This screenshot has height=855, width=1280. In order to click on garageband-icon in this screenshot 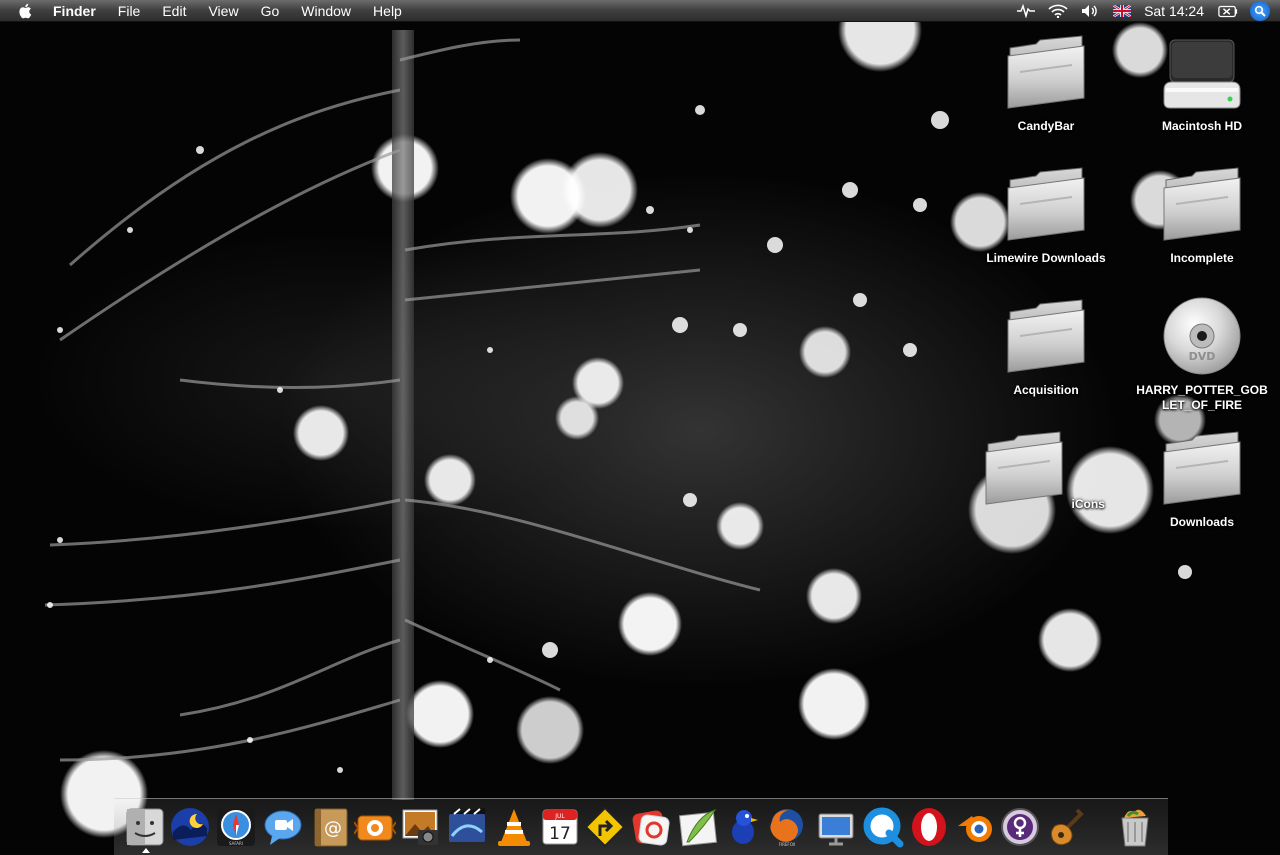, I will do `click(1067, 827)`.